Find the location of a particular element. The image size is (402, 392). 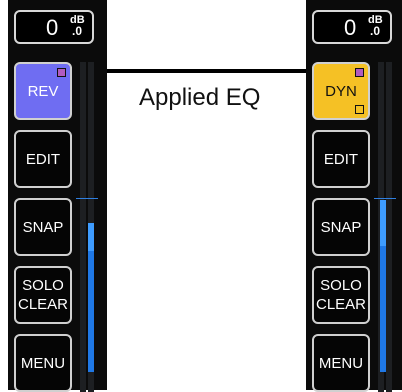

dyn-button: DYN is located at coordinates (341, 91).